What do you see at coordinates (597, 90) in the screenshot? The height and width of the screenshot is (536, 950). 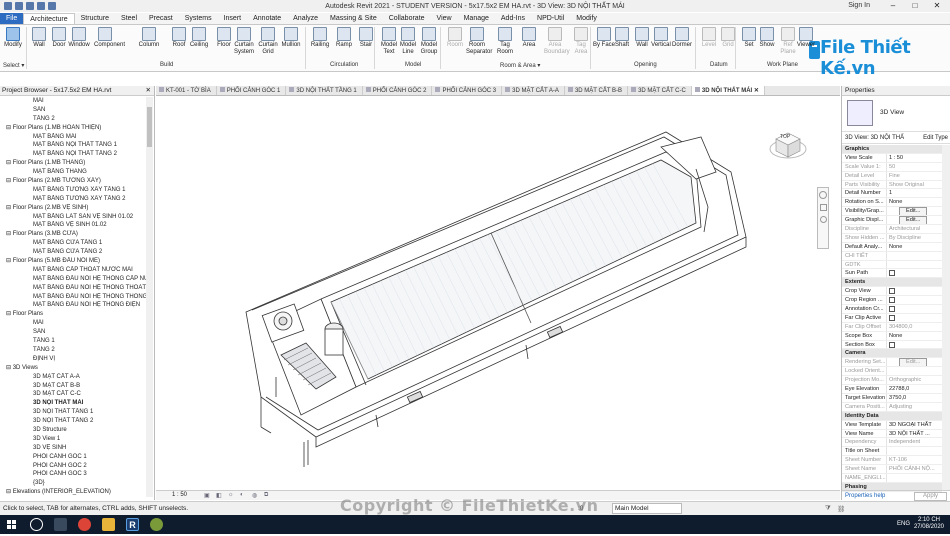 I see `view-tab: 3D MẶT CẮT B-B` at bounding box center [597, 90].